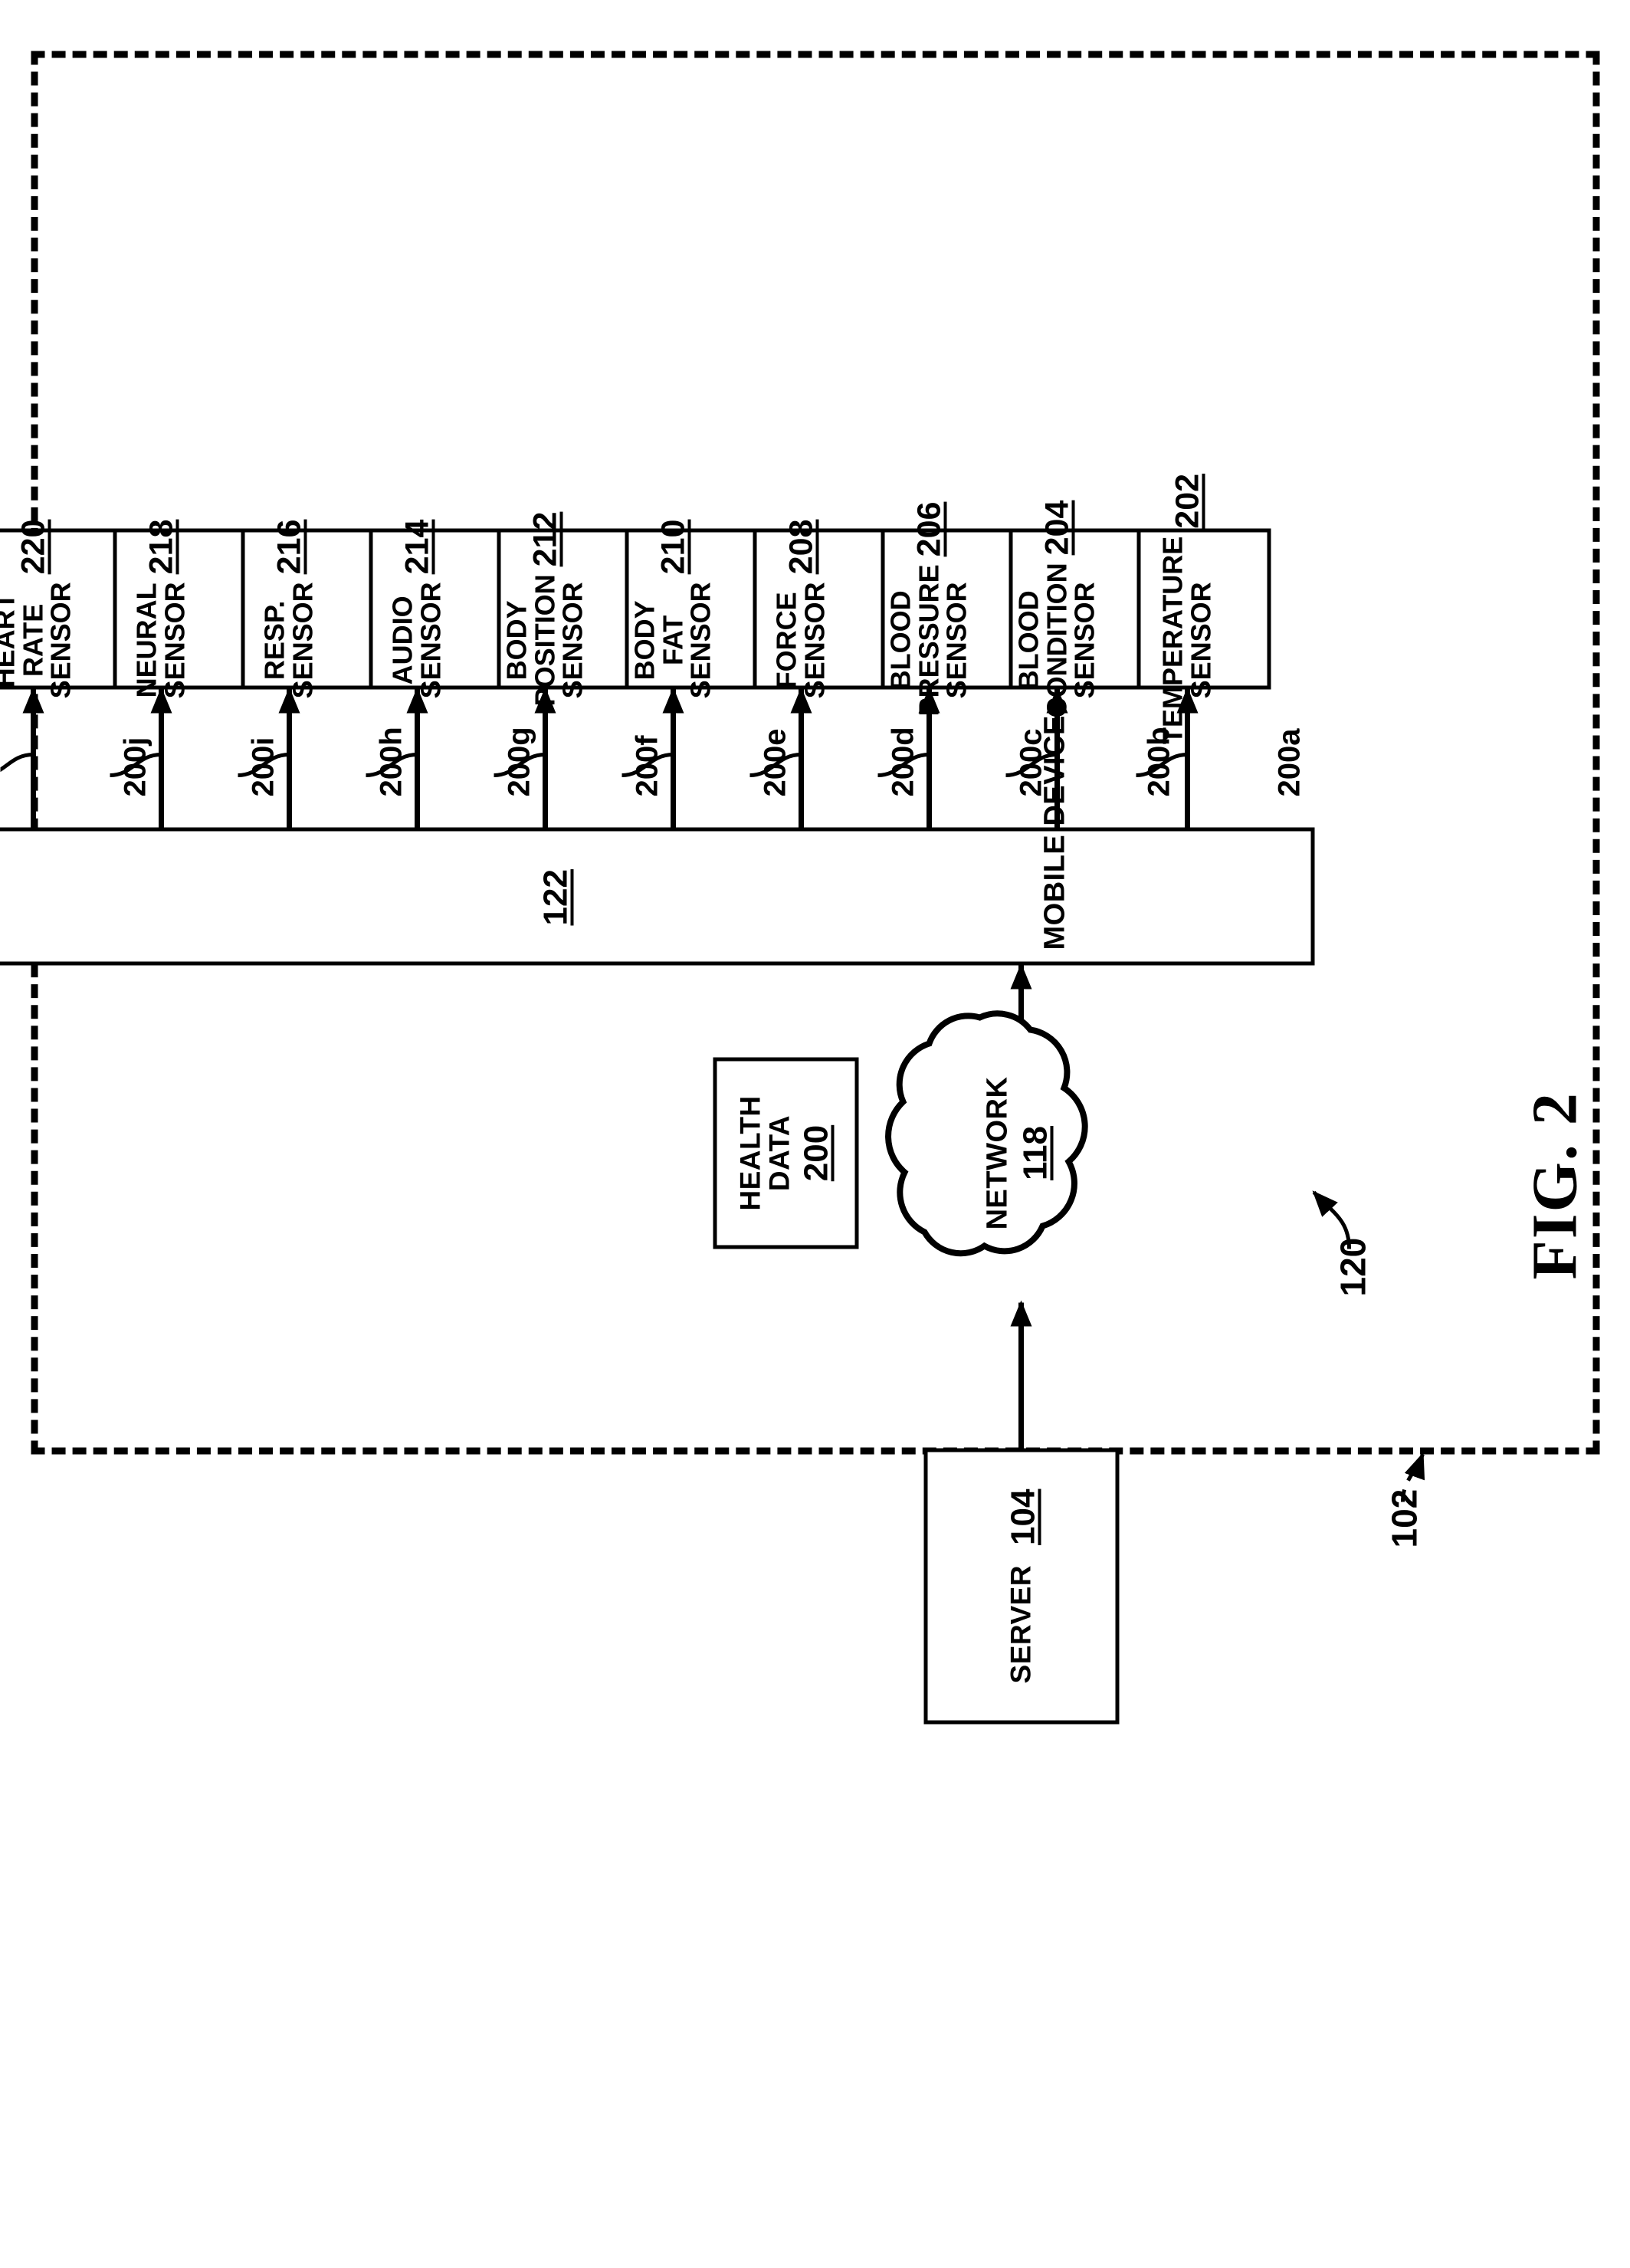  Describe the element at coordinates (673, 639) in the screenshot. I see `sensor-label: BODY FAT SENSOR` at that location.